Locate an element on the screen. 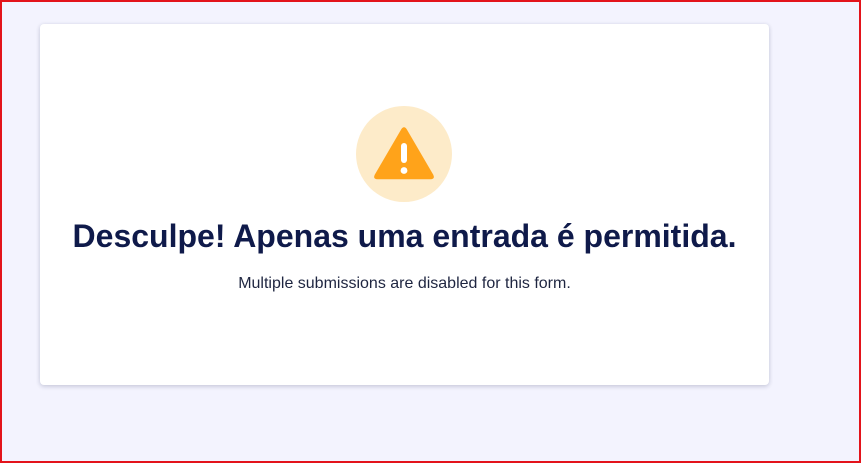 This screenshot has height=463, width=861. warning-icon-badge is located at coordinates (404, 154).